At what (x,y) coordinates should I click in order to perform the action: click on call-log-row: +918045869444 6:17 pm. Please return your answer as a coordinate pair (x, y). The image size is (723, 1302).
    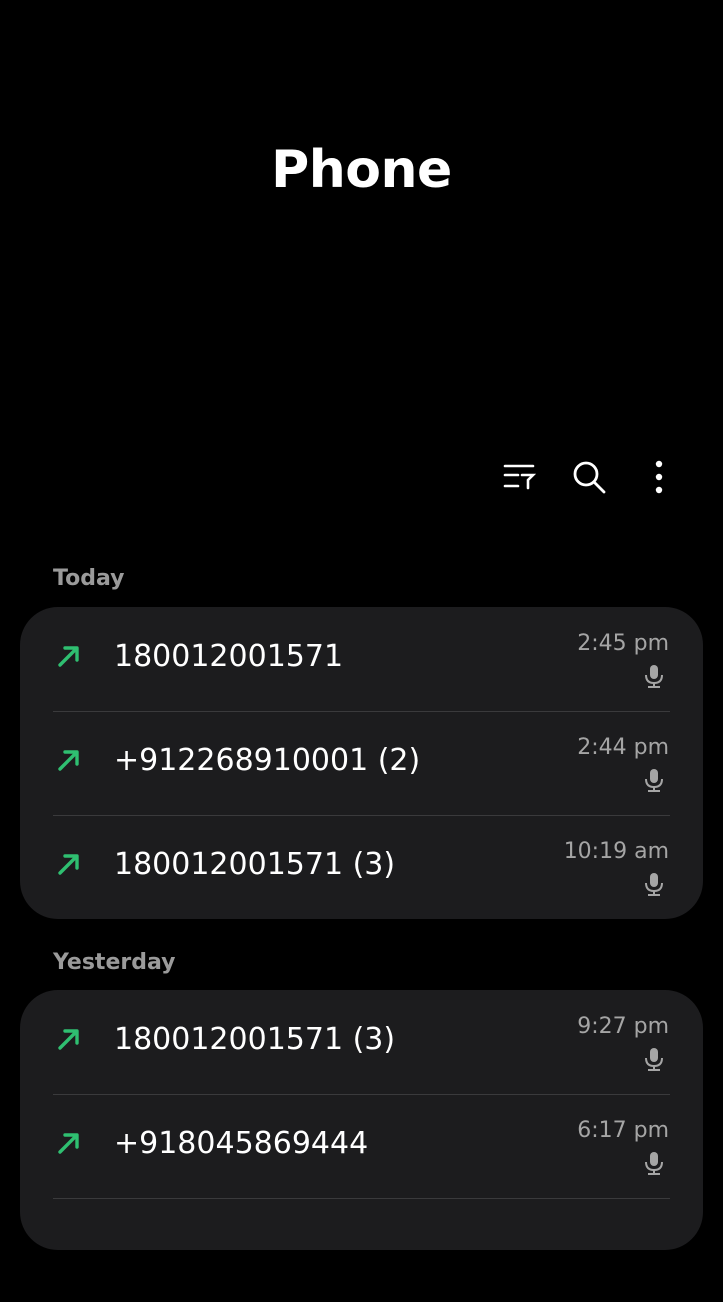
    Looking at the image, I should click on (361, 1146).